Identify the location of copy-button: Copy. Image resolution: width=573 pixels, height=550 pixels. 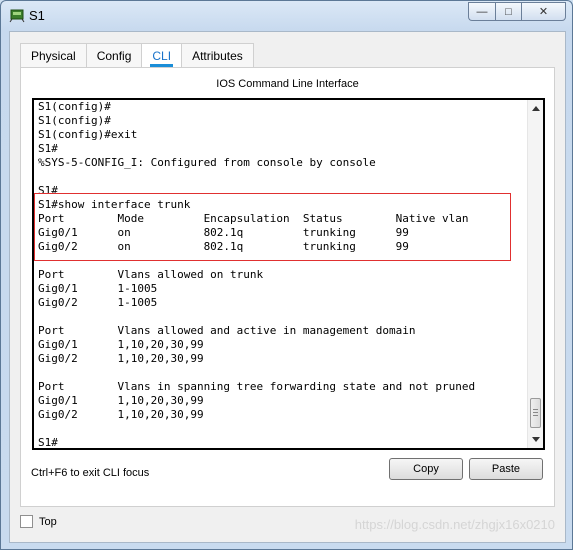
(426, 469).